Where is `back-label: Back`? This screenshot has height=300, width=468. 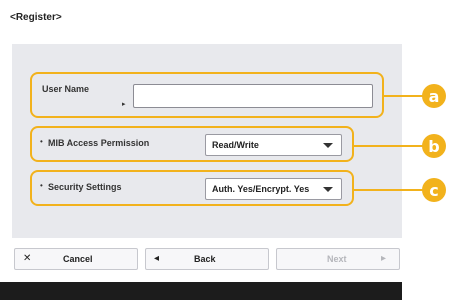 back-label: Back is located at coordinates (205, 259).